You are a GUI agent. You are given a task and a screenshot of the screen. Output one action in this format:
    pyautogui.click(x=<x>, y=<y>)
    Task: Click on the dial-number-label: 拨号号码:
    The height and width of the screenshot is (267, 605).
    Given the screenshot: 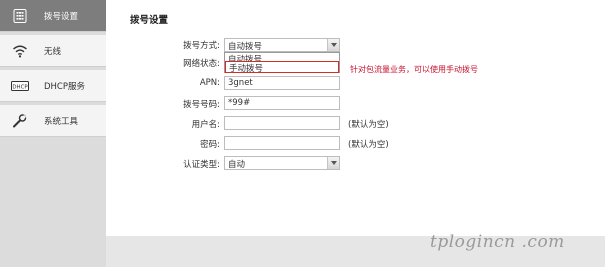 What is the action you would take?
    pyautogui.click(x=201, y=105)
    